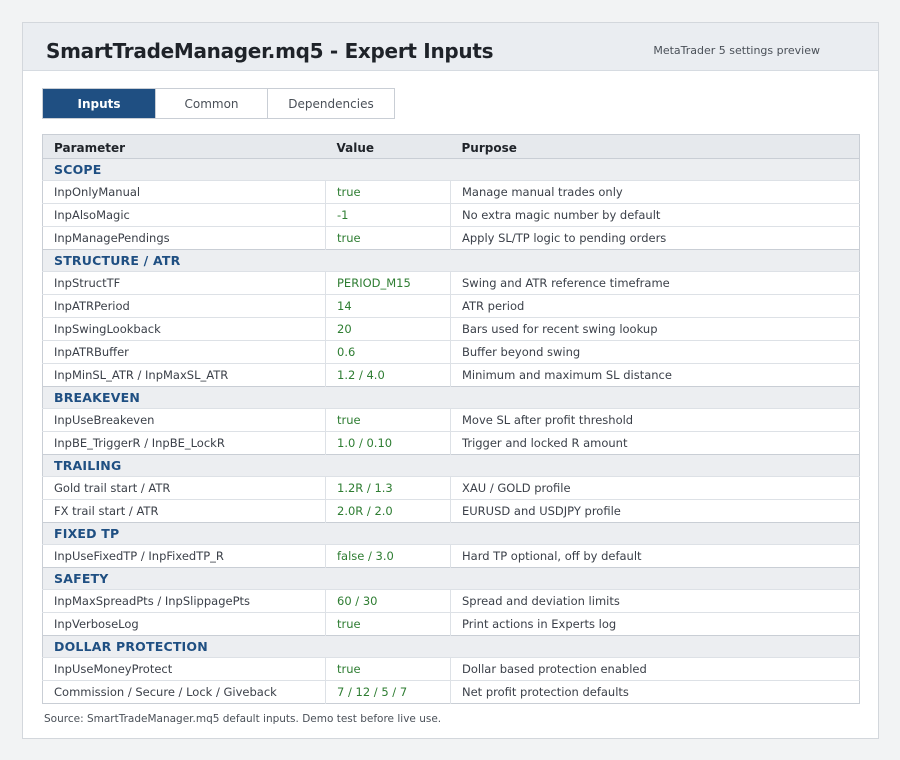 This screenshot has width=900, height=760. Describe the element at coordinates (184, 215) in the screenshot. I see `param-cell: InpAlsoMagic` at that location.